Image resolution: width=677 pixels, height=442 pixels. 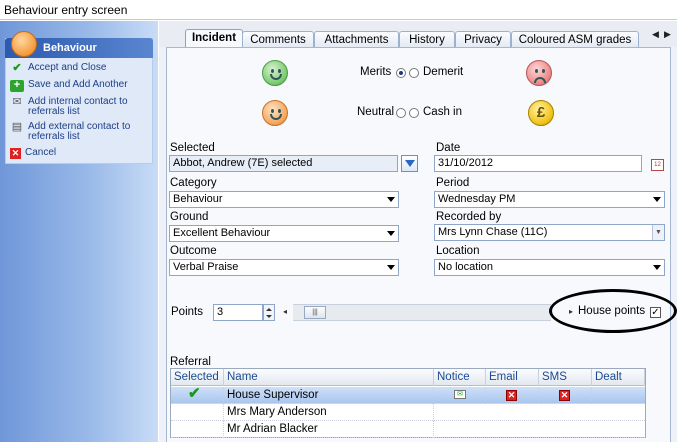 What do you see at coordinates (442, 112) in the screenshot?
I see `cash-in-label: Cash in` at bounding box center [442, 112].